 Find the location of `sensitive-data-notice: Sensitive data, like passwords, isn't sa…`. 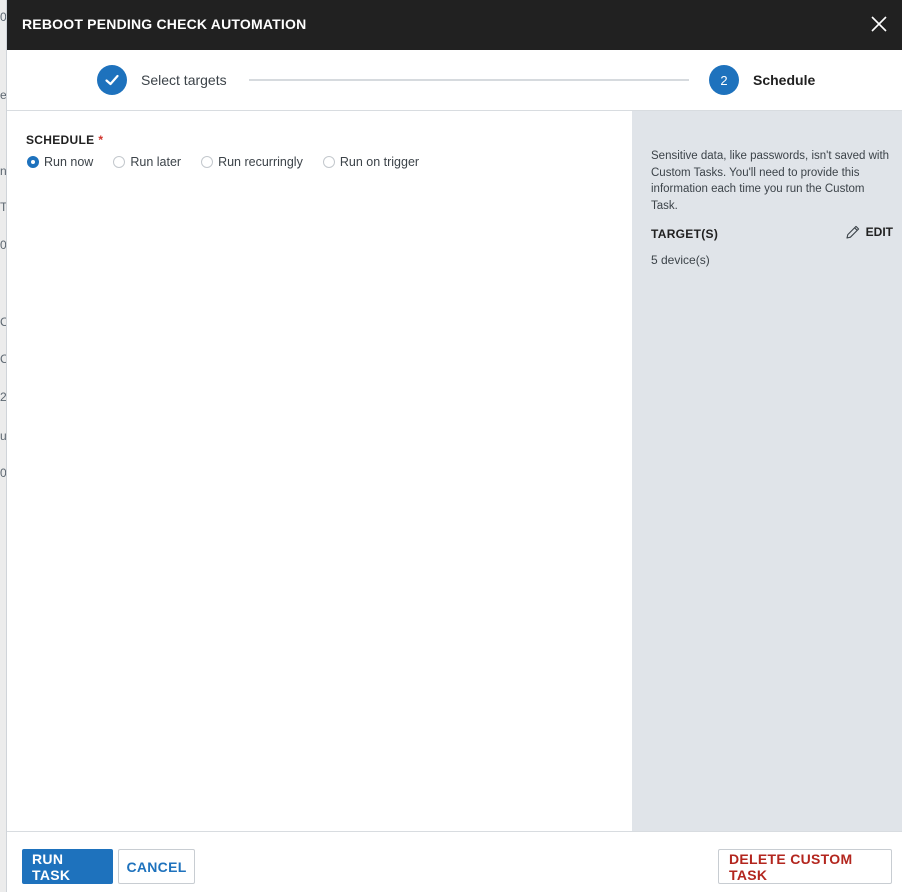

sensitive-data-notice: Sensitive data, like passwords, isn't sa… is located at coordinates (770, 181).